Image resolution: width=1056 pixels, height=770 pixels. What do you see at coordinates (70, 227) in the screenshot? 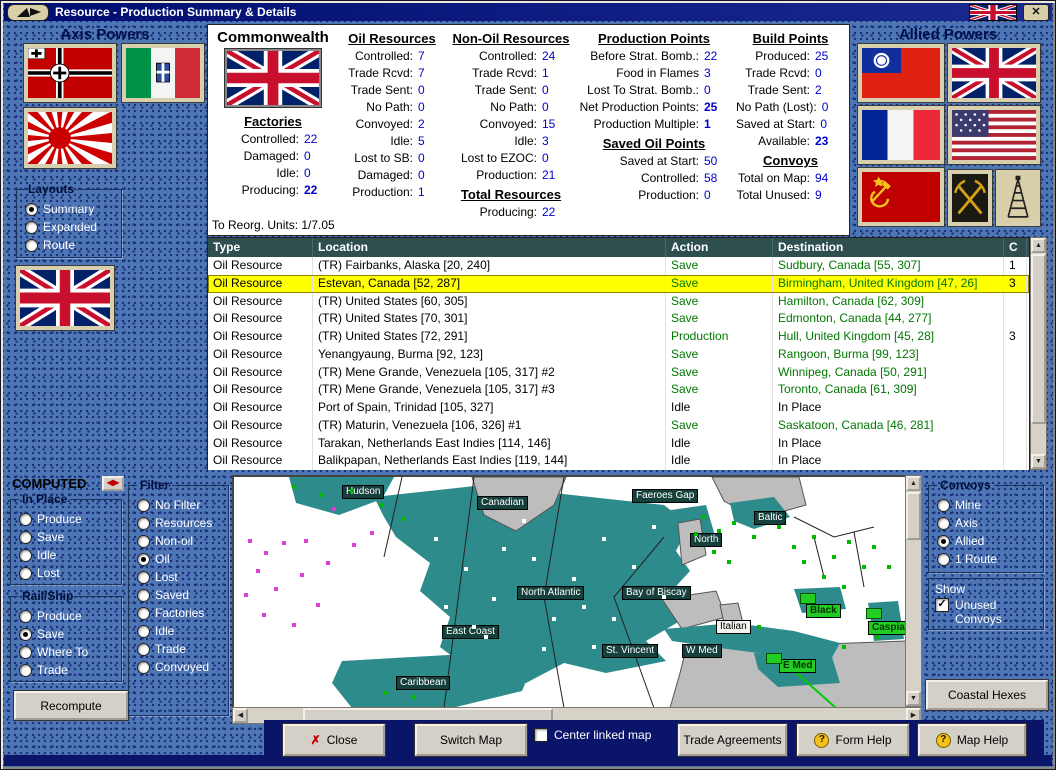
I see `radio-expanded: Expanded` at bounding box center [70, 227].